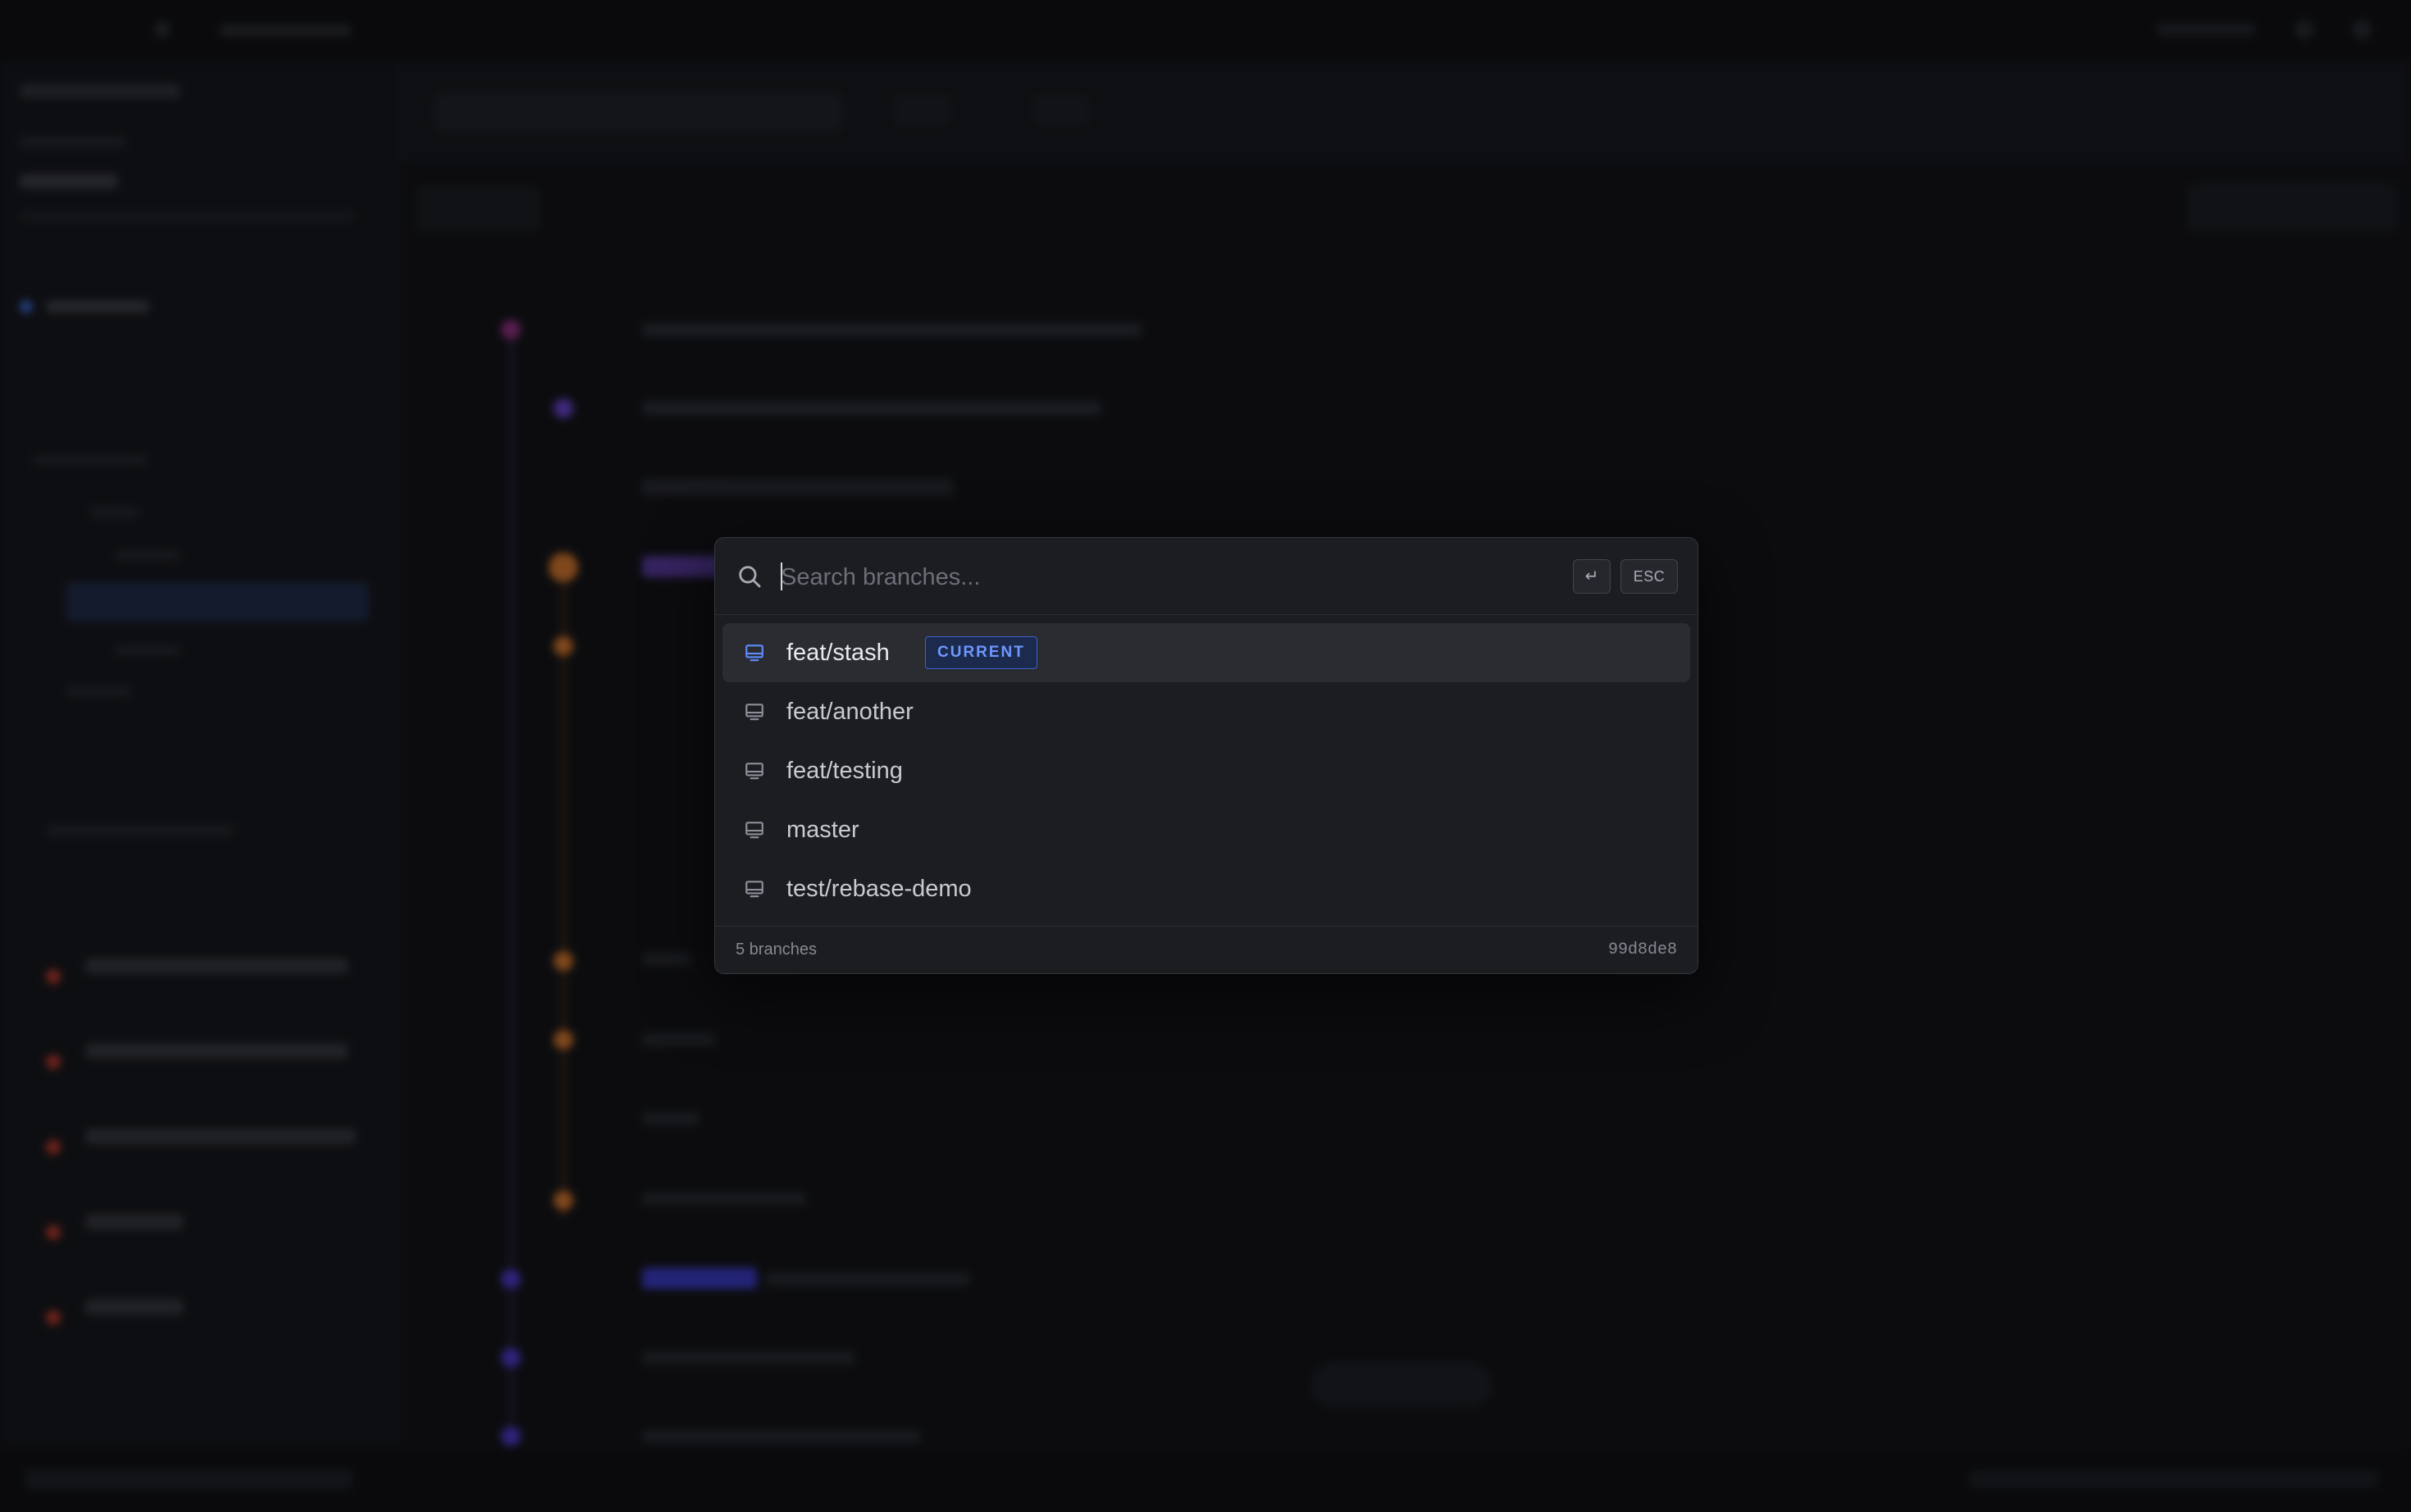  What do you see at coordinates (1117, 577) in the screenshot?
I see `branch-search-input` at bounding box center [1117, 577].